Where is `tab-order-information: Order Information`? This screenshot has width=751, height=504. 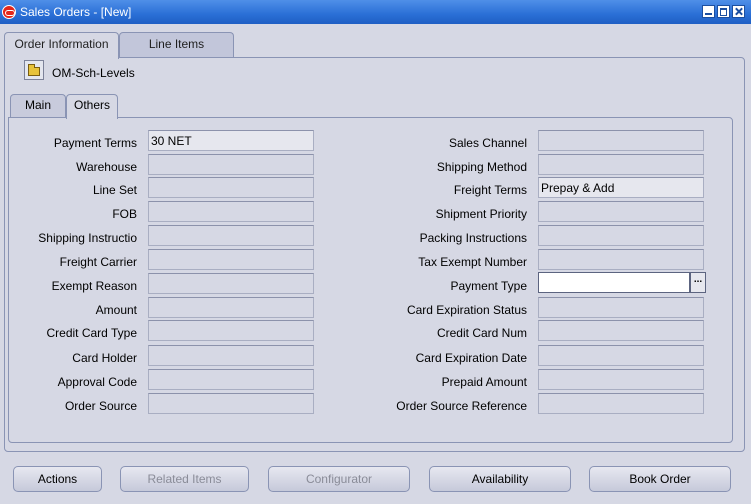 tab-order-information: Order Information is located at coordinates (61, 45).